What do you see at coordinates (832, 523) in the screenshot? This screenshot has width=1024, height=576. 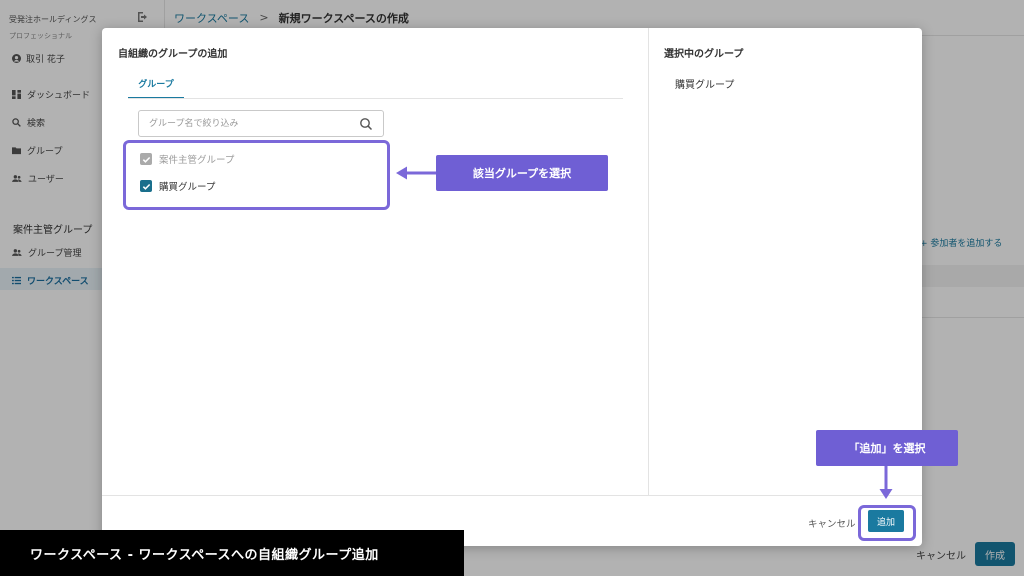 I see `cancel-button: キャンセル` at bounding box center [832, 523].